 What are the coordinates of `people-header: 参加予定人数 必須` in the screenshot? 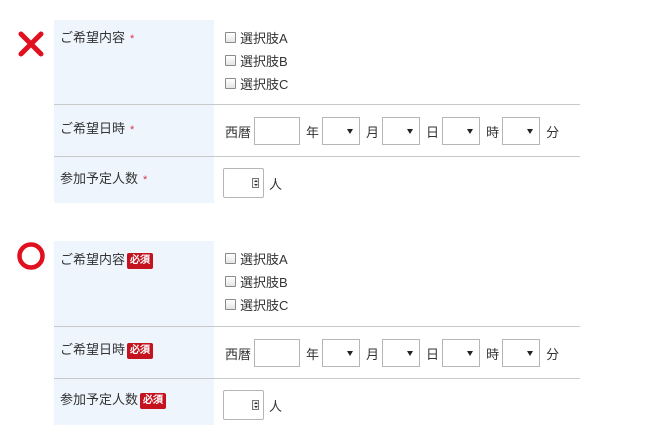 It's located at (134, 402).